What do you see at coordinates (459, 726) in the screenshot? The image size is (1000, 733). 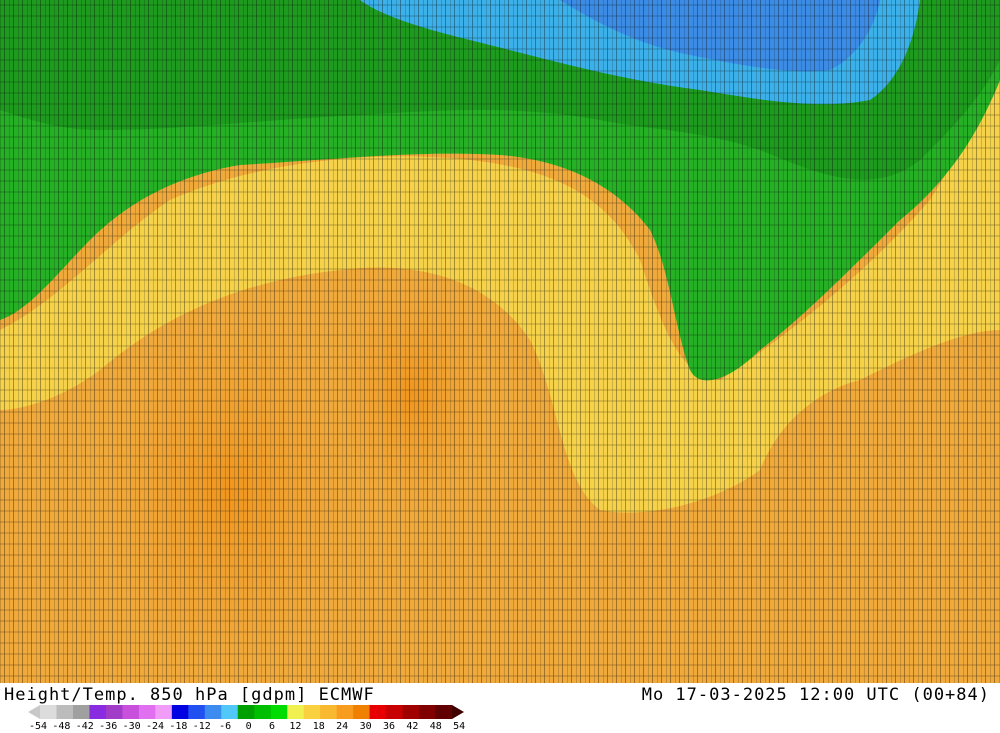 I see `colorbar-tick-label: 54` at bounding box center [459, 726].